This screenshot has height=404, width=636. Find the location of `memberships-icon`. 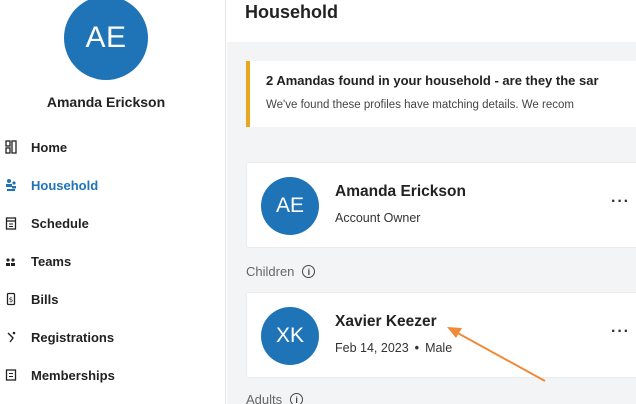

memberships-icon is located at coordinates (11, 375).